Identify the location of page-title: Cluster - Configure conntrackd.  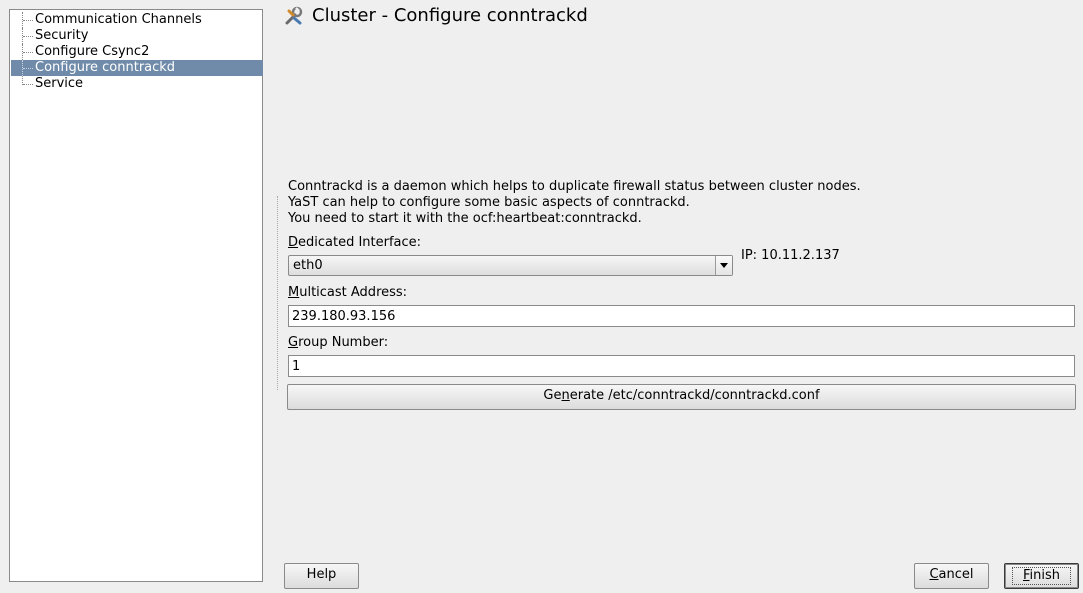
(450, 15).